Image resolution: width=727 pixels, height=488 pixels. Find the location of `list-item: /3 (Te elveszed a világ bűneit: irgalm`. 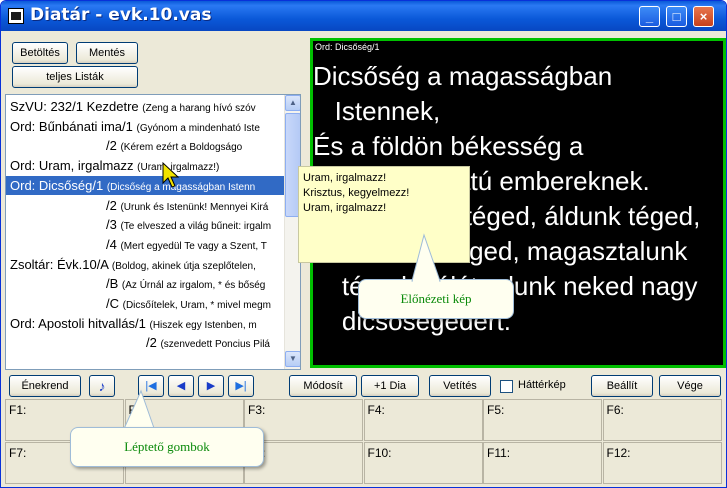

list-item: /3 (Te elveszed a világ bűneit: irgalm is located at coordinates (146, 224).